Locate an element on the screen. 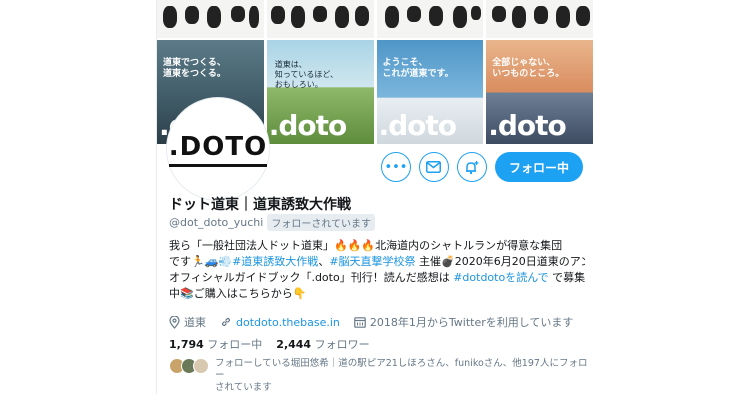 The image size is (750, 394). follow-stats: 1,794 フォロー中 2,444 フォロワー is located at coordinates (269, 344).